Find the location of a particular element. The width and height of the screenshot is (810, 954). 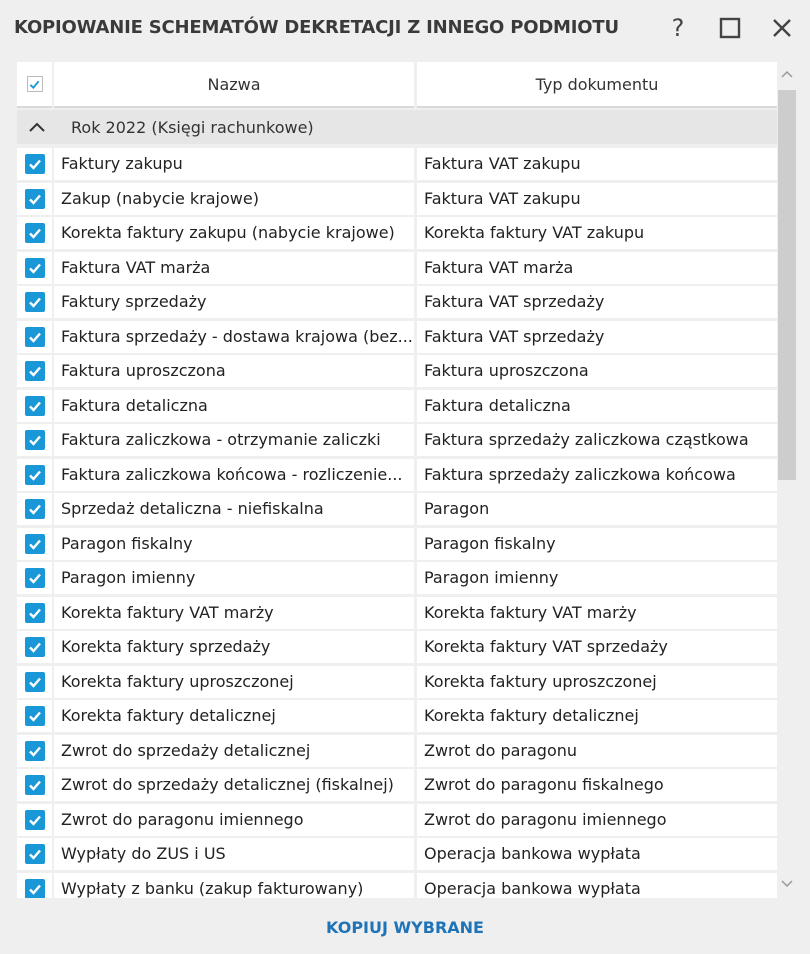

copy-selected-button: KOPIUJ WYBRANE is located at coordinates (405, 927).